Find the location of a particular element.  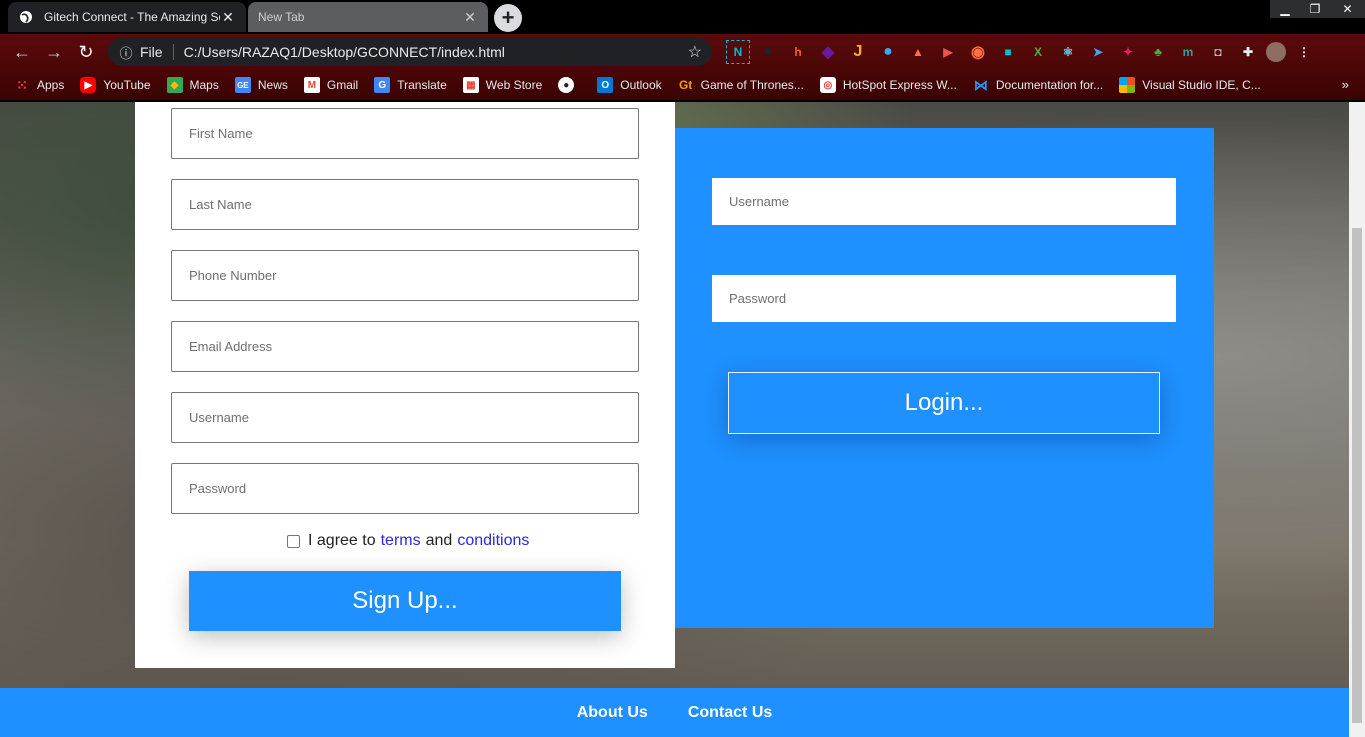

apps-grid-icon: ⁙ is located at coordinates (22, 84).